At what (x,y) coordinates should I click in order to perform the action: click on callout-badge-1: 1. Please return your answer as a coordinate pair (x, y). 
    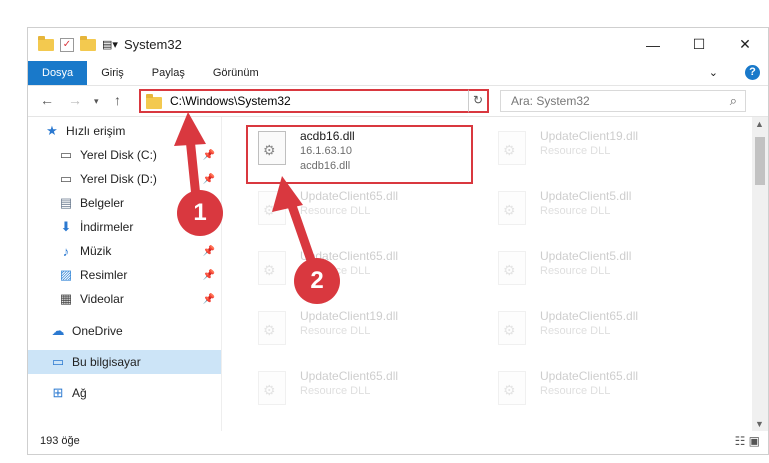
    Looking at the image, I should click on (200, 213).